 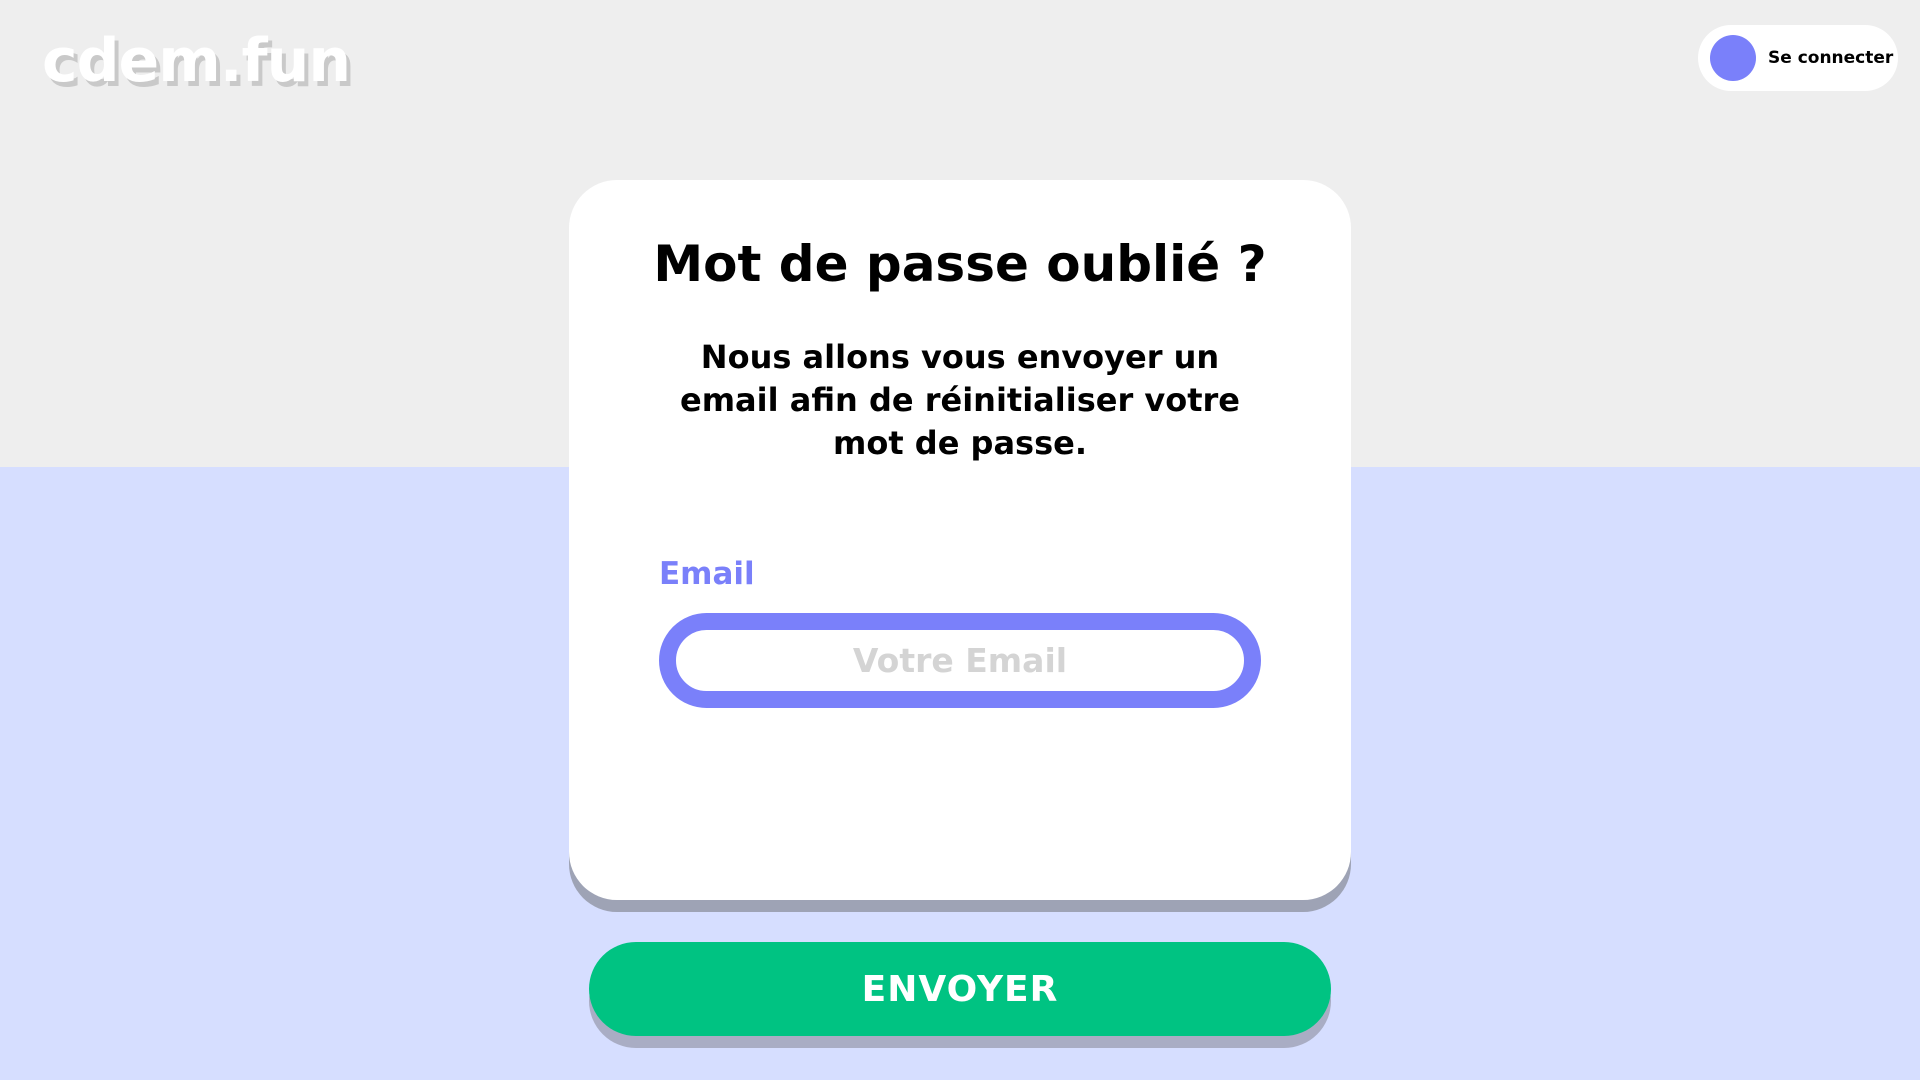 What do you see at coordinates (960, 660) in the screenshot?
I see `email-input` at bounding box center [960, 660].